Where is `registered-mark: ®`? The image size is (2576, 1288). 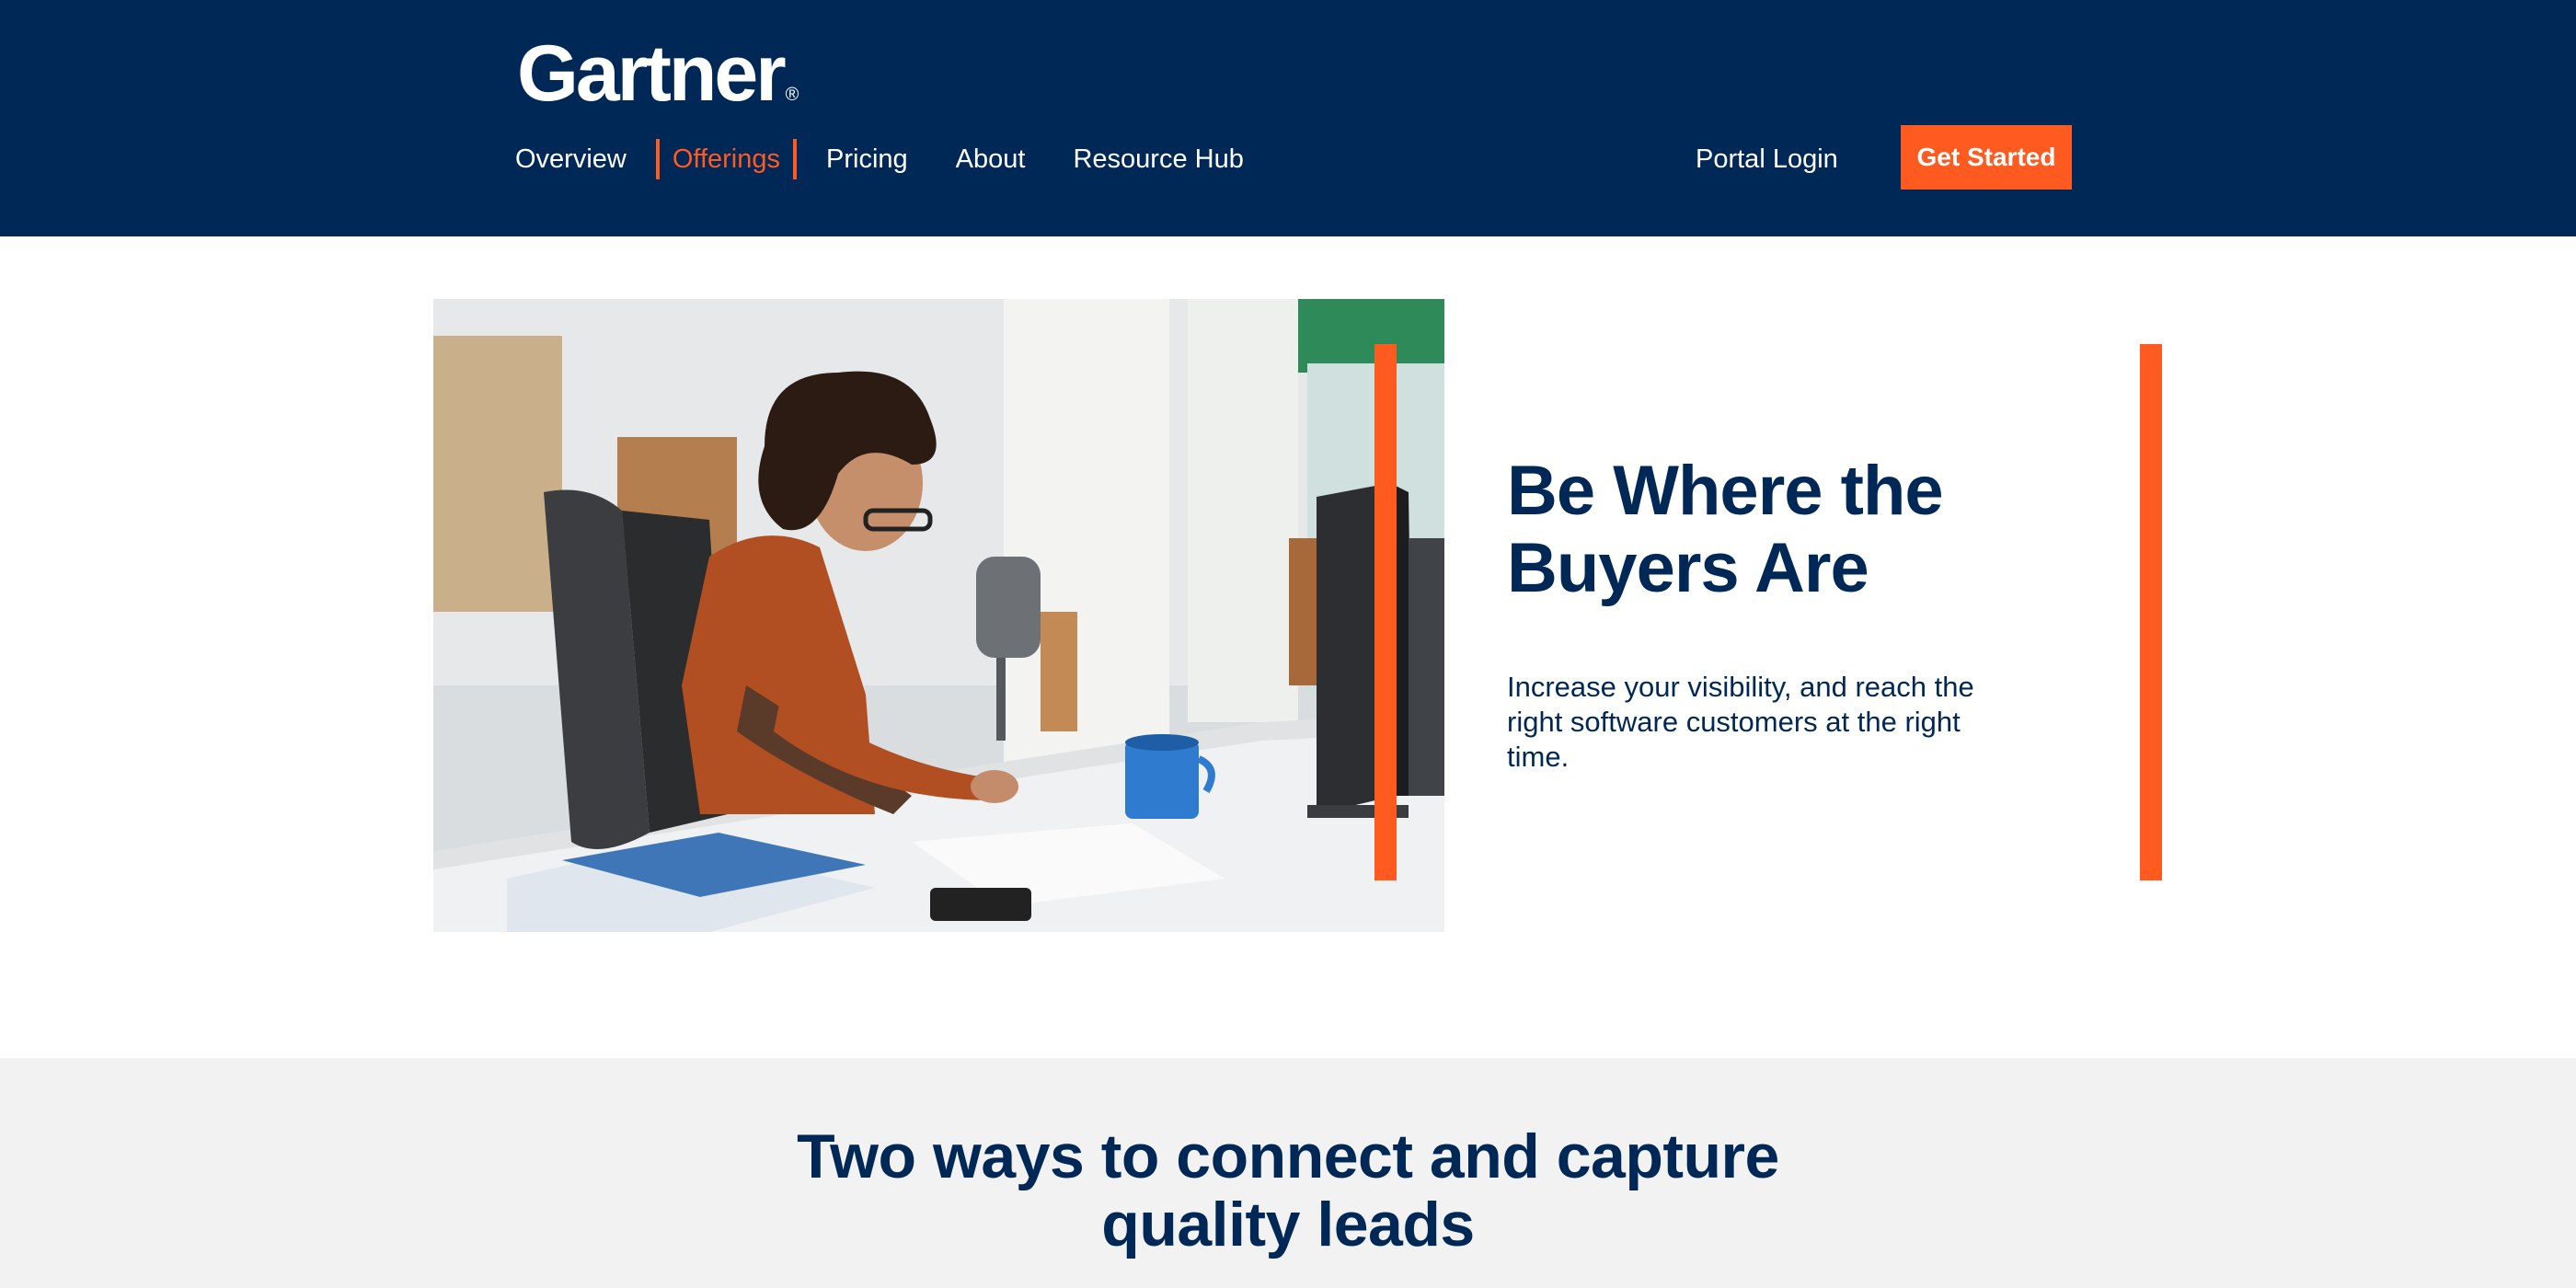 registered-mark: ® is located at coordinates (792, 95).